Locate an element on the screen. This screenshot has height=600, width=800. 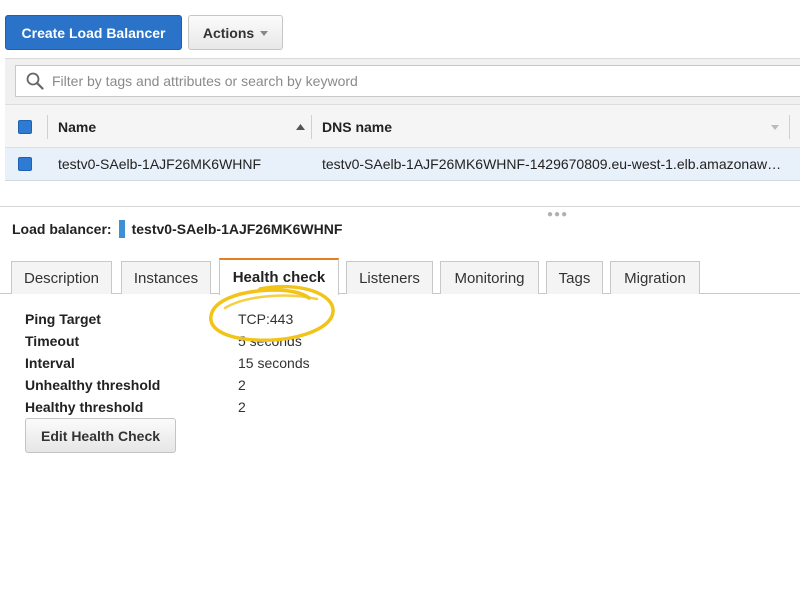
tab-description: Description is located at coordinates (61, 277).